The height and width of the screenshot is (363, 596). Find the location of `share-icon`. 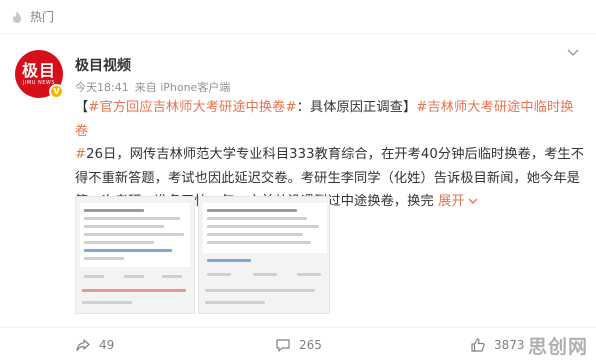

share-icon is located at coordinates (83, 345).